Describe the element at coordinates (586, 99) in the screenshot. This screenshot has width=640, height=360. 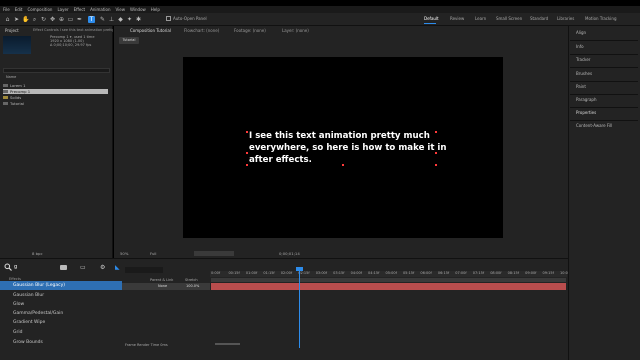
I see `panel-paragraph: Paragraph` at that location.